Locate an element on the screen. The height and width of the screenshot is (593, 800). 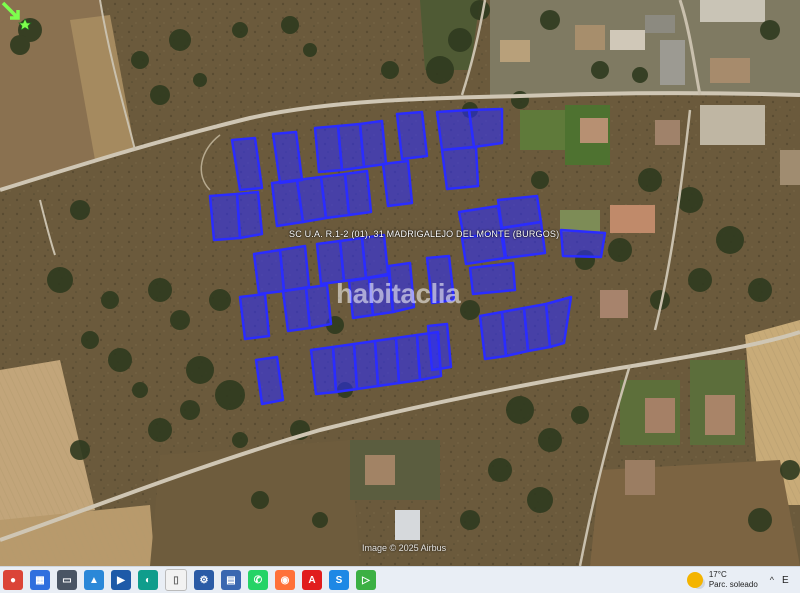
edge-icon: ◐ is located at coordinates (148, 580).